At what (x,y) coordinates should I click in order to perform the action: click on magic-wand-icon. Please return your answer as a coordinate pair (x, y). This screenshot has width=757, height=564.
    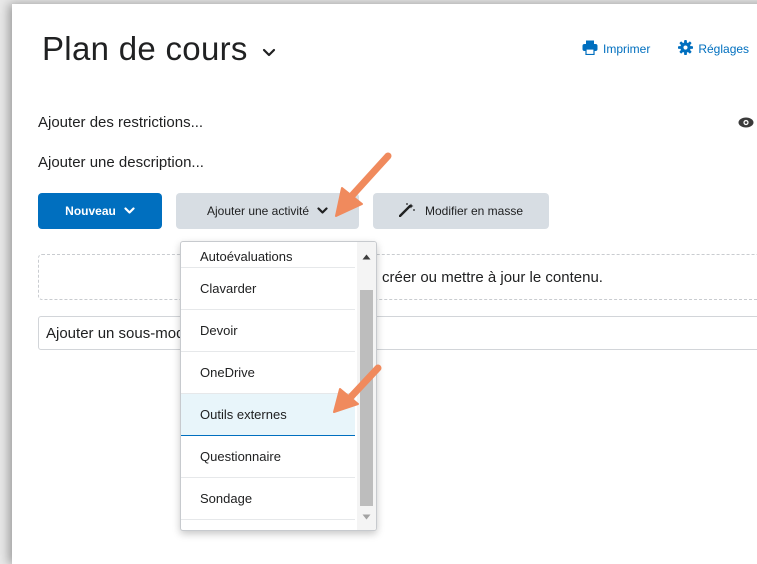
    Looking at the image, I should click on (411, 211).